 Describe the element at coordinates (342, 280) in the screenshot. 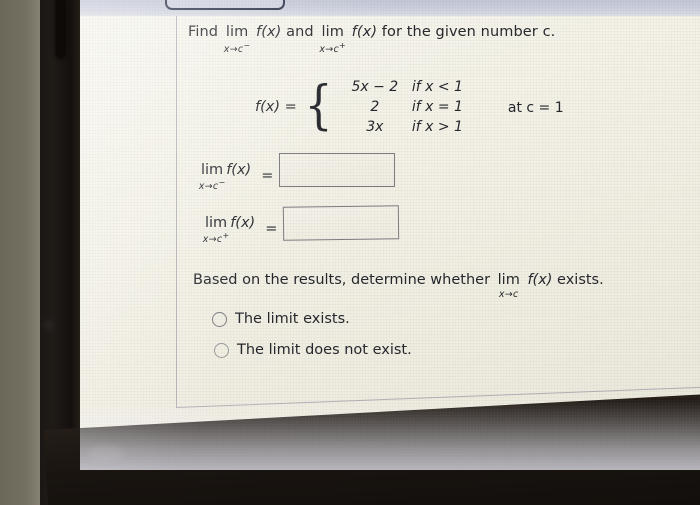

I see `conclusion-text-before: Based on the results, determine whether` at that location.